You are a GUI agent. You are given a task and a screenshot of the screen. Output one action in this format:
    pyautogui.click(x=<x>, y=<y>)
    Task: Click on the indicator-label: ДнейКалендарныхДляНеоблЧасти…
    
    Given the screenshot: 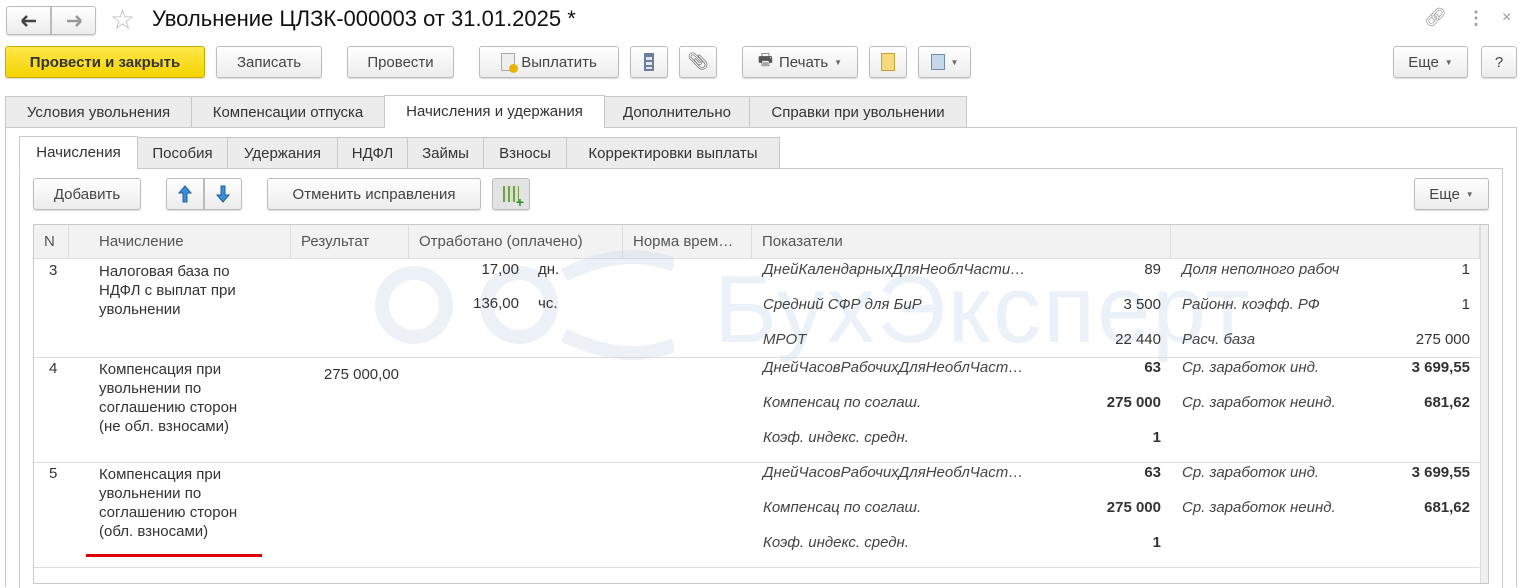 What is the action you would take?
    pyautogui.click(x=894, y=269)
    